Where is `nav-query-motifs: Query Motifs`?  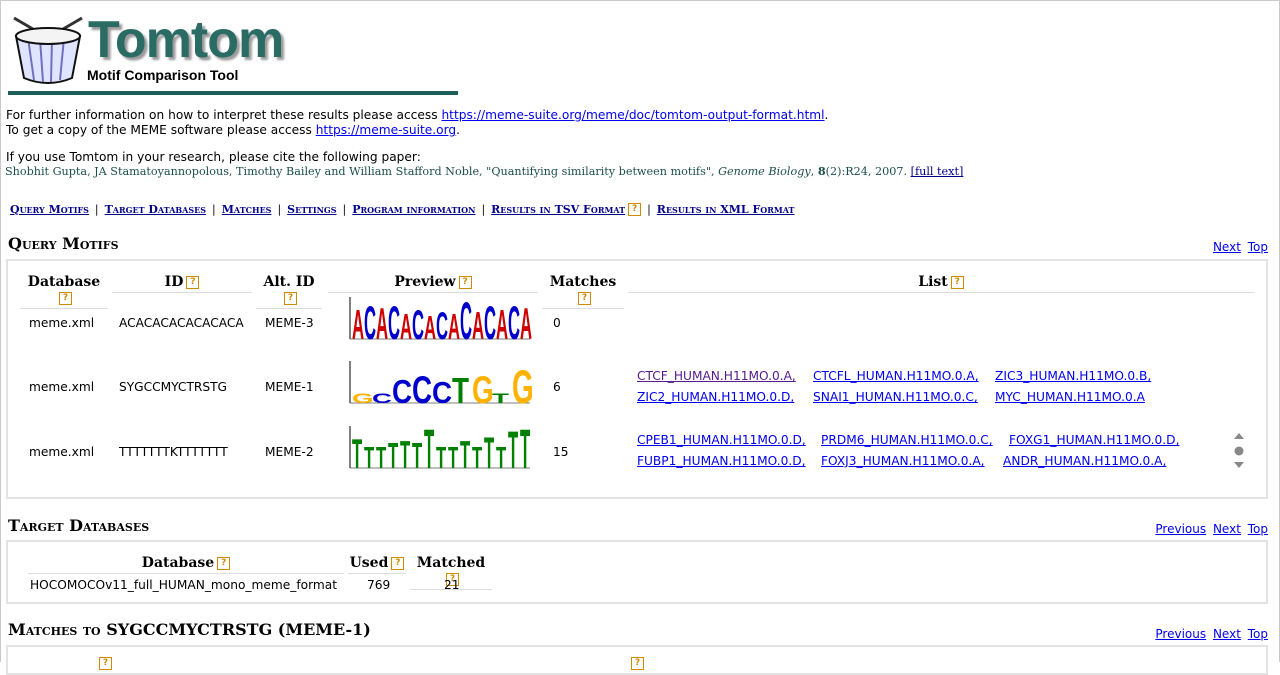 nav-query-motifs: Query Motifs is located at coordinates (49, 209).